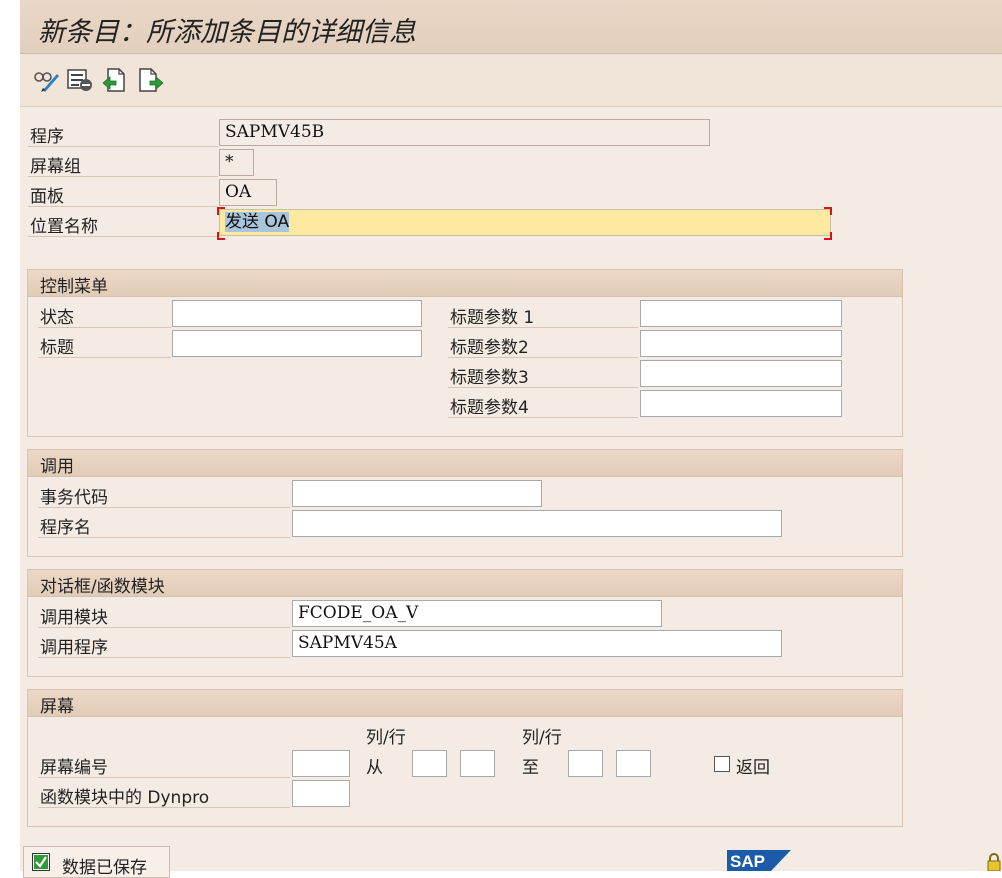  Describe the element at coordinates (221, 236) in the screenshot. I see `focus-corner-bl` at that location.